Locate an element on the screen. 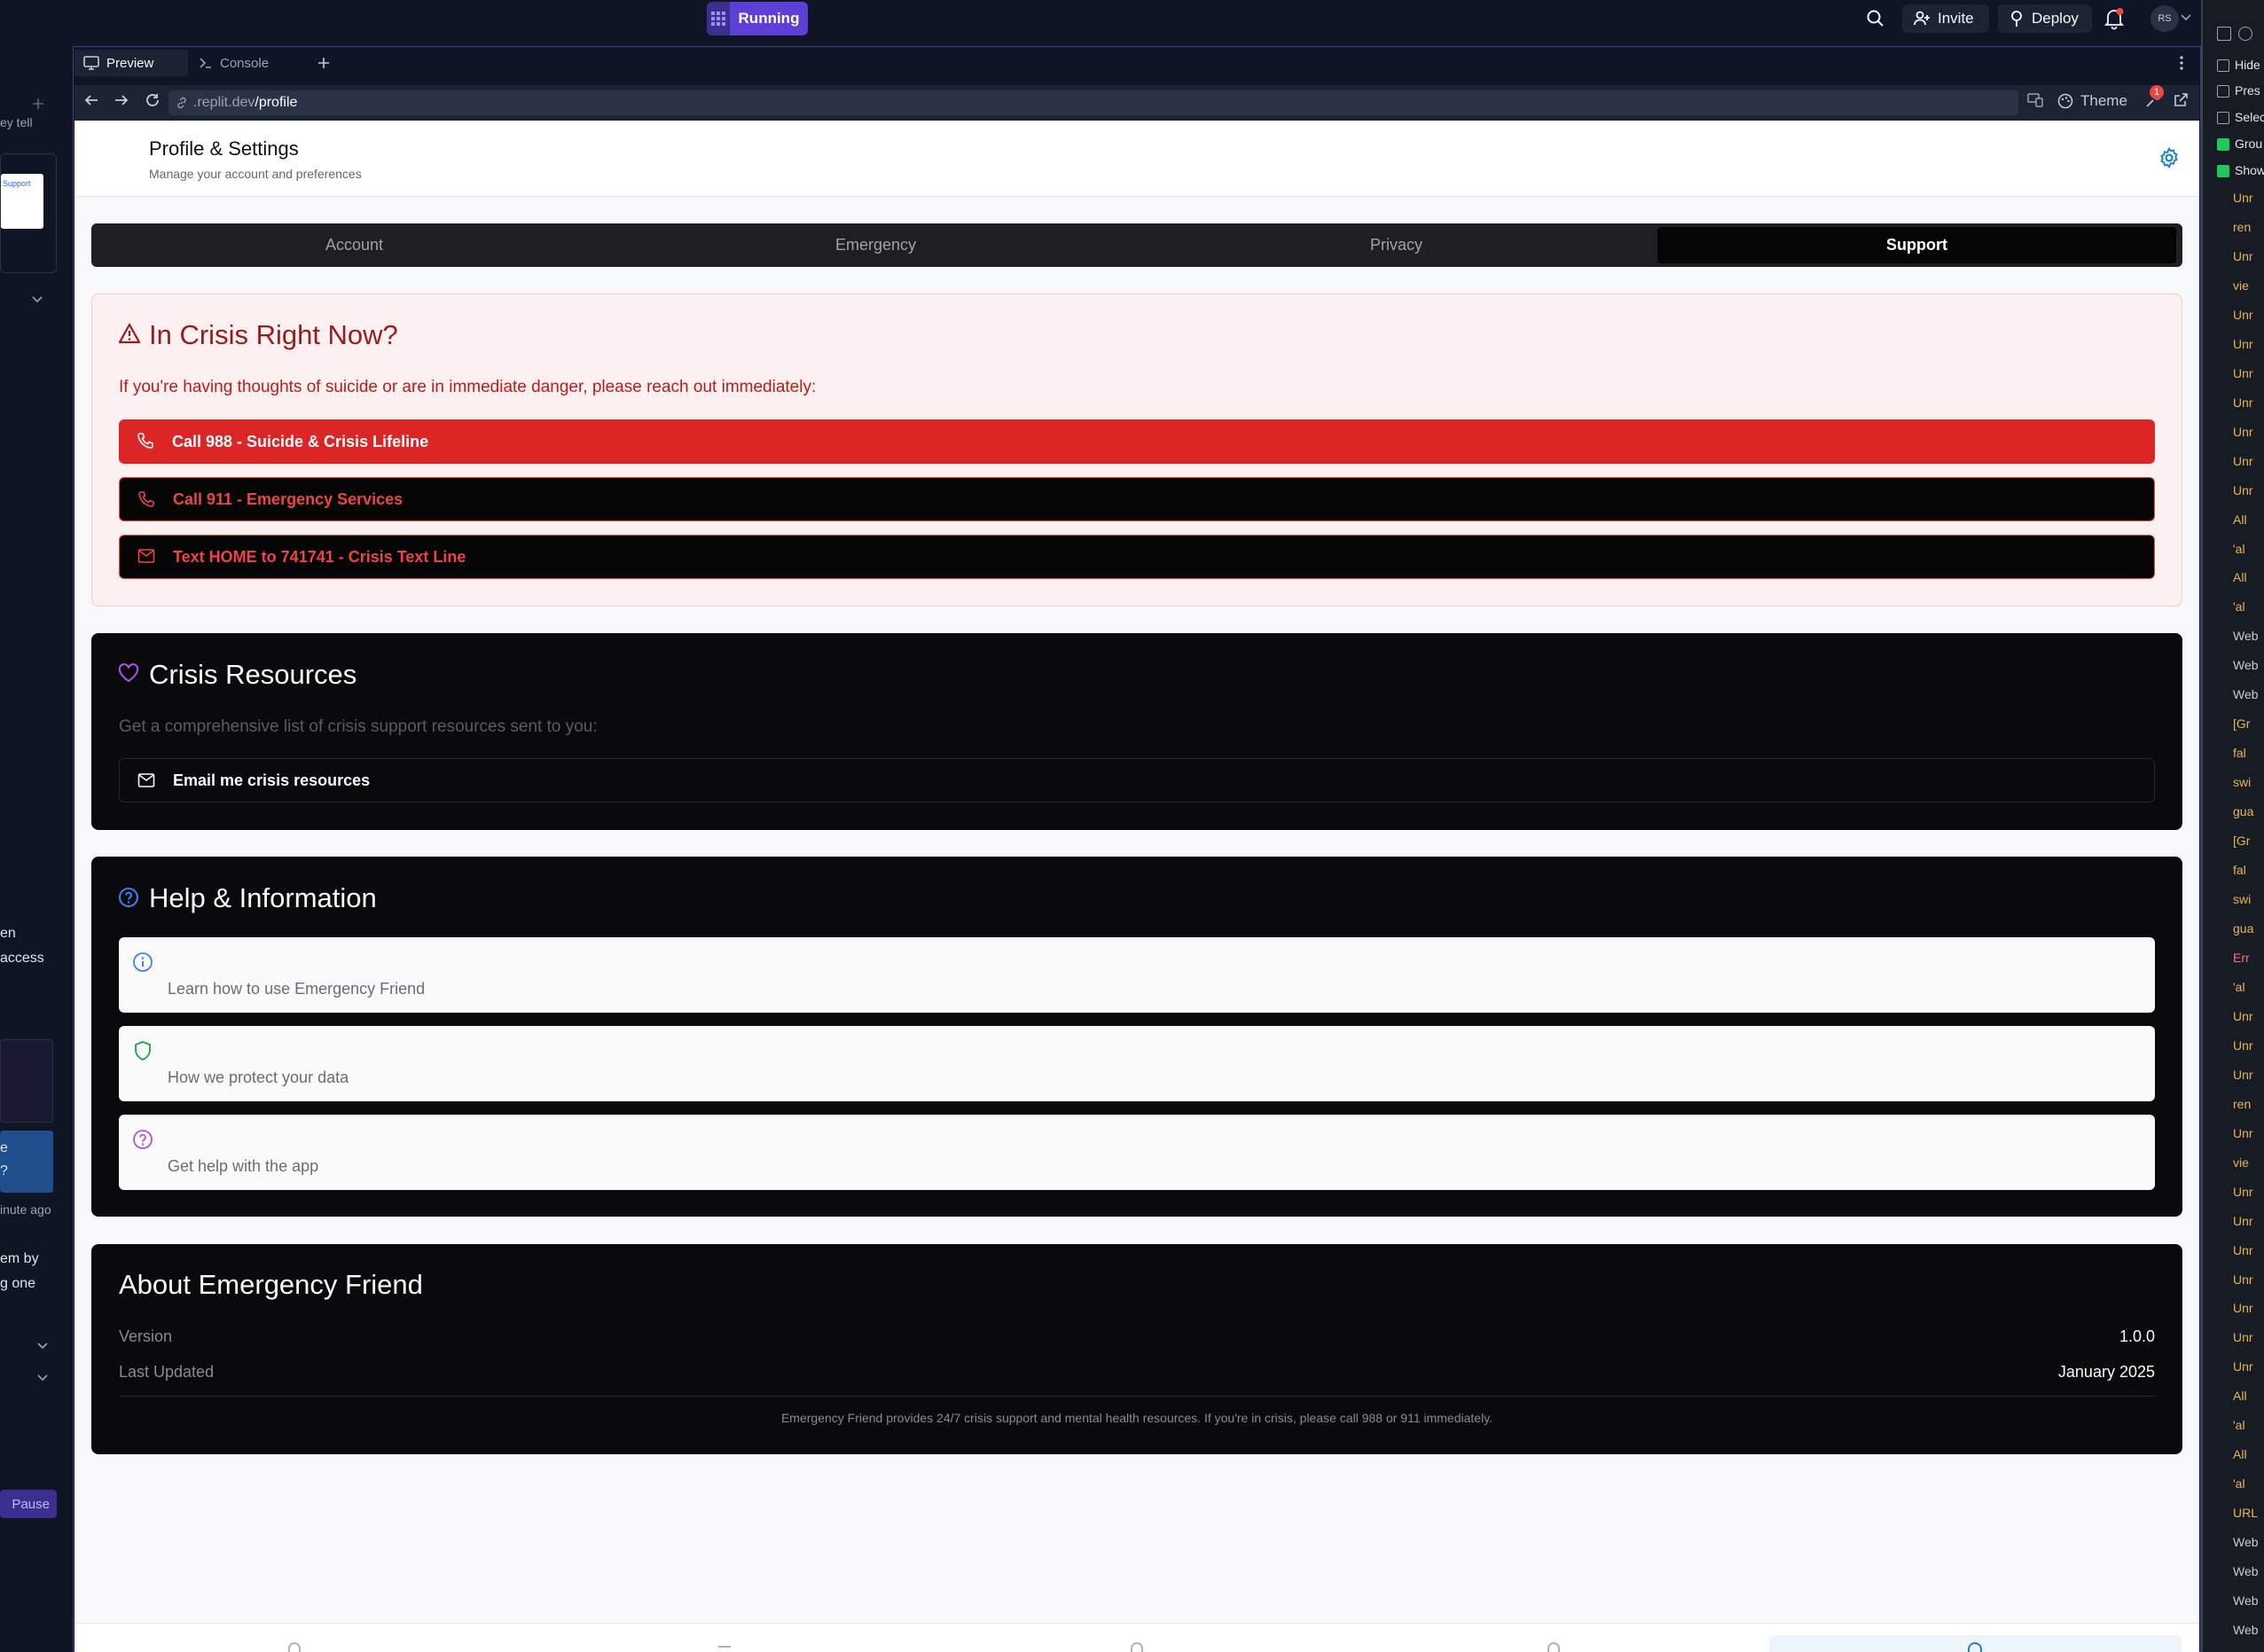 This screenshot has width=2264, height=1652. sidebar-toggle-icon is located at coordinates (2224, 34).